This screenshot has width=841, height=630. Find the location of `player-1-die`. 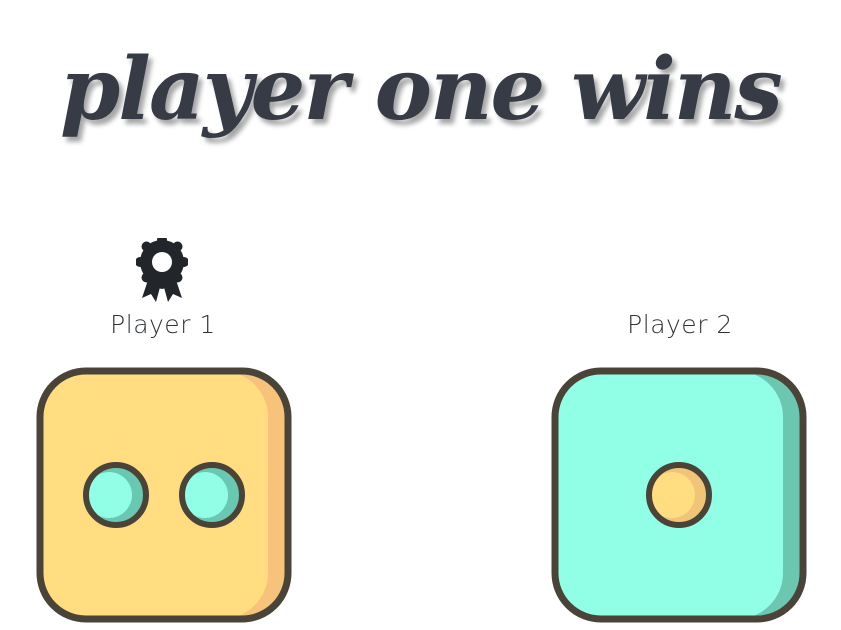

player-1-die is located at coordinates (164, 495).